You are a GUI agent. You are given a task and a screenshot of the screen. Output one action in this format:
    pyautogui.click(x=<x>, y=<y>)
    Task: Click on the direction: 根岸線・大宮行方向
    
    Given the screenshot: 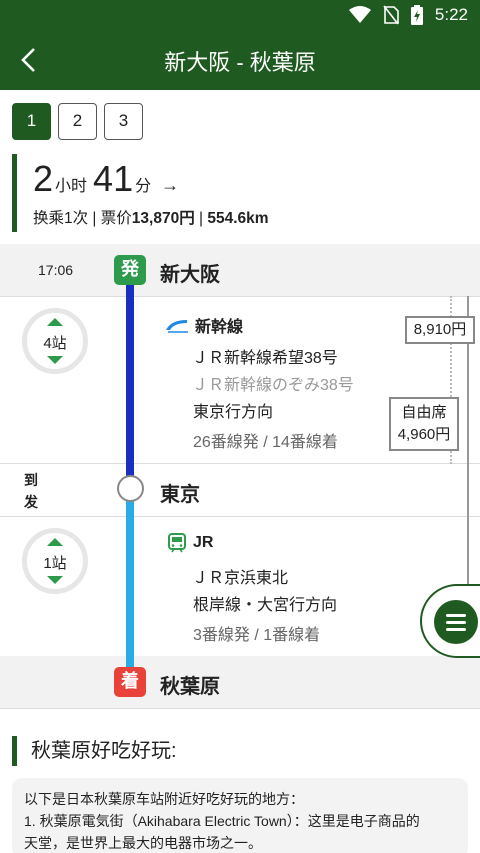 What is the action you would take?
    pyautogui.click(x=265, y=605)
    